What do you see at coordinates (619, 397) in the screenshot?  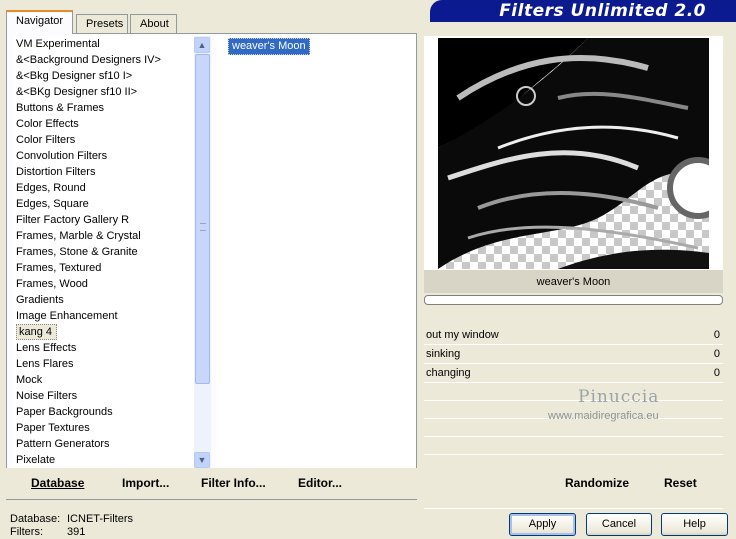 I see `watermark-title: Pinuccia` at bounding box center [619, 397].